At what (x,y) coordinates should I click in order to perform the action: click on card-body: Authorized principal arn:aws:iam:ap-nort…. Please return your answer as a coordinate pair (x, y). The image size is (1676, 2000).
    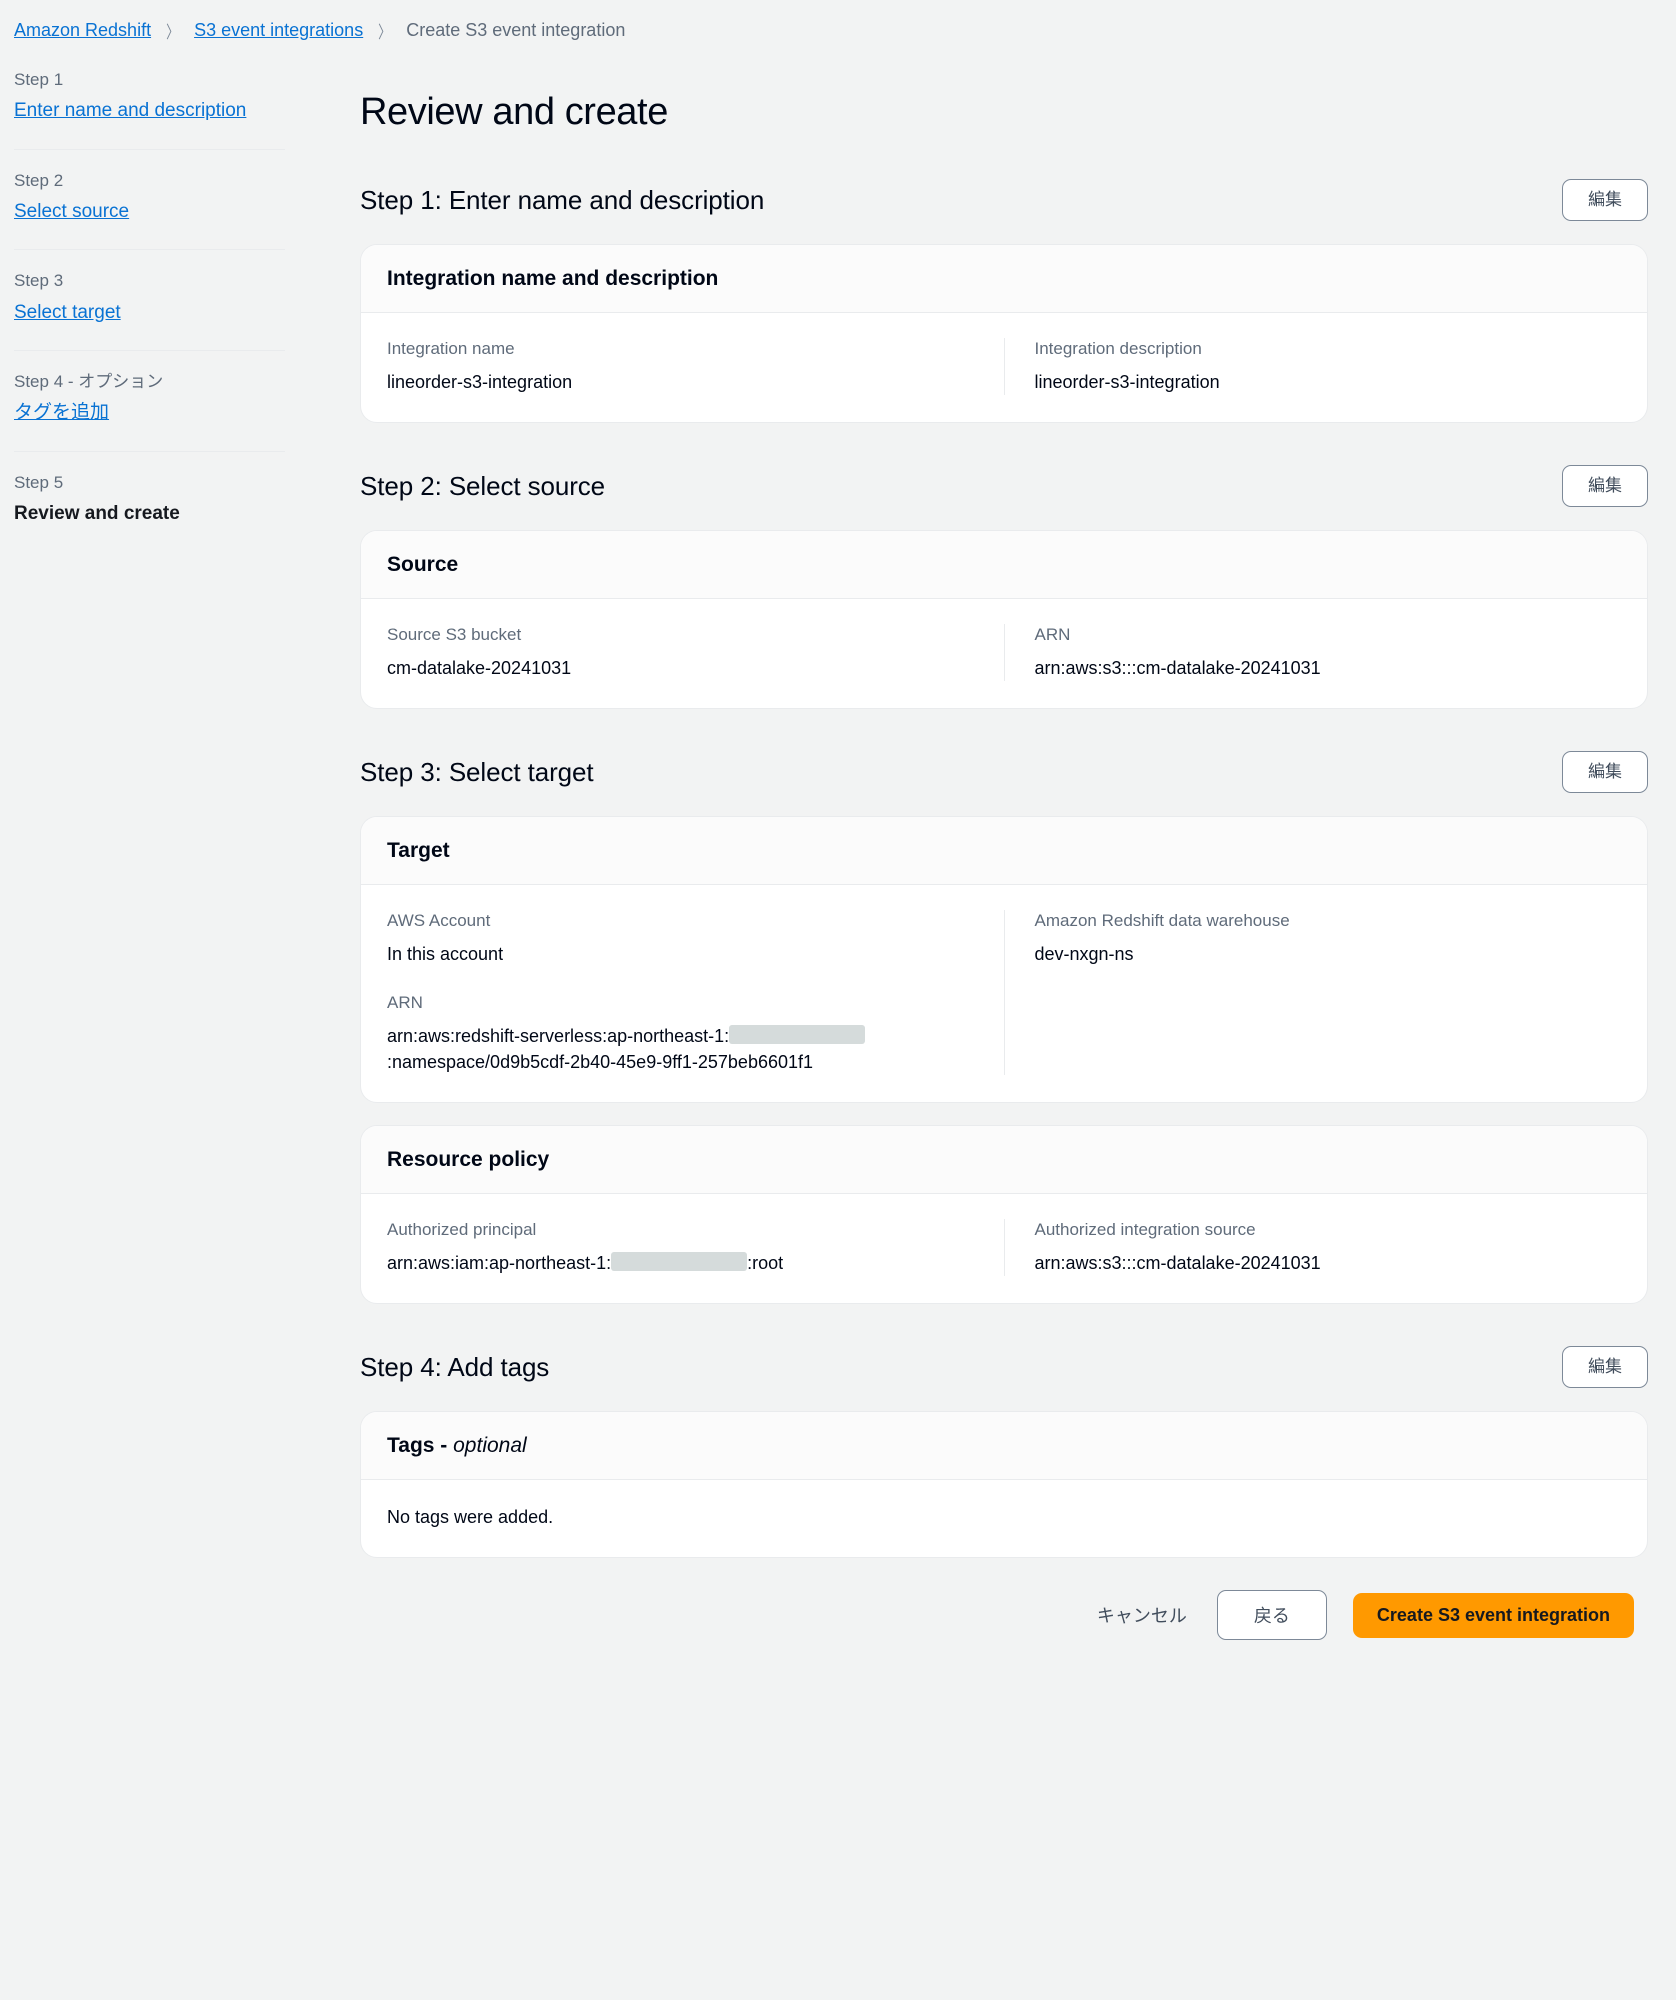
    Looking at the image, I should click on (1004, 1248).